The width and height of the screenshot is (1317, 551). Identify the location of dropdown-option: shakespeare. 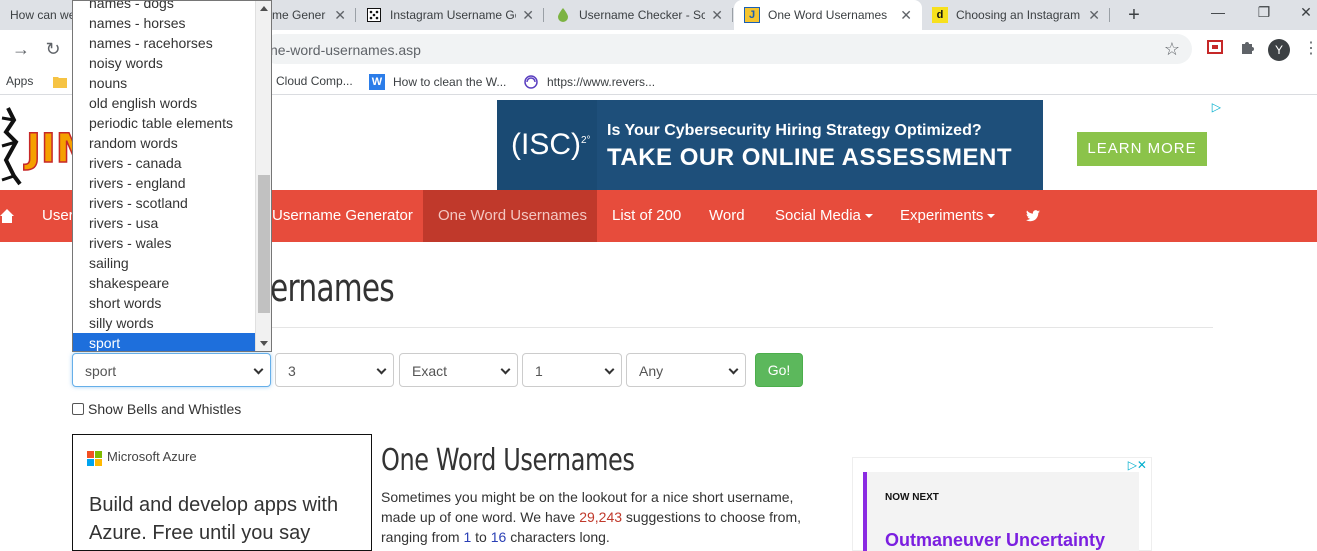
(165, 283).